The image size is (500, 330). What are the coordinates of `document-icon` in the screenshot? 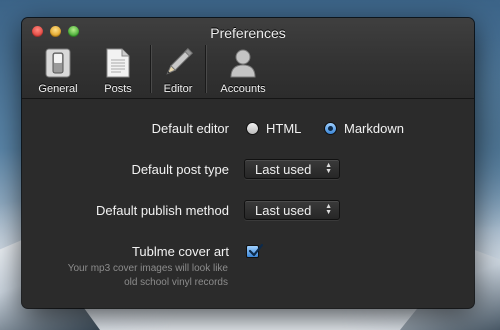 It's located at (118, 63).